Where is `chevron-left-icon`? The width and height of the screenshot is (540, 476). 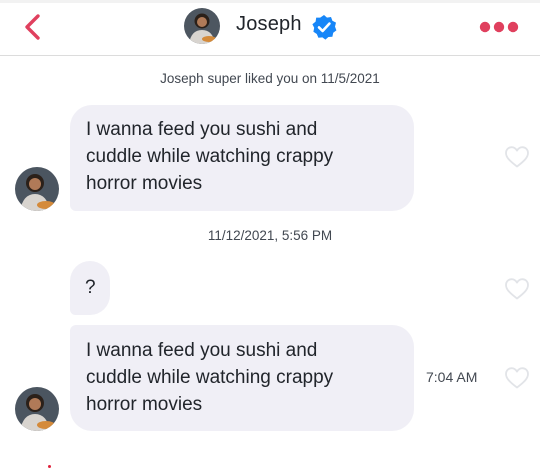
chevron-left-icon is located at coordinates (32, 27).